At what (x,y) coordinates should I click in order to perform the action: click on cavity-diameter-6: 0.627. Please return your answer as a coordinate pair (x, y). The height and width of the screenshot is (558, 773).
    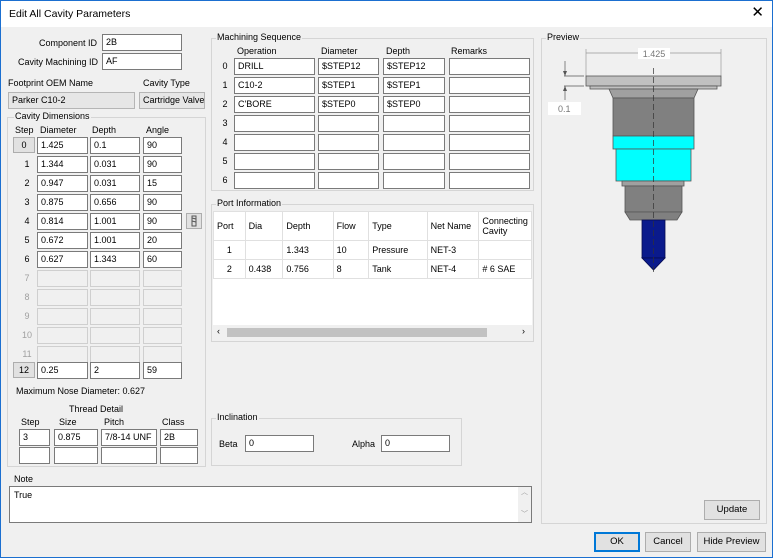
    Looking at the image, I should click on (62, 259).